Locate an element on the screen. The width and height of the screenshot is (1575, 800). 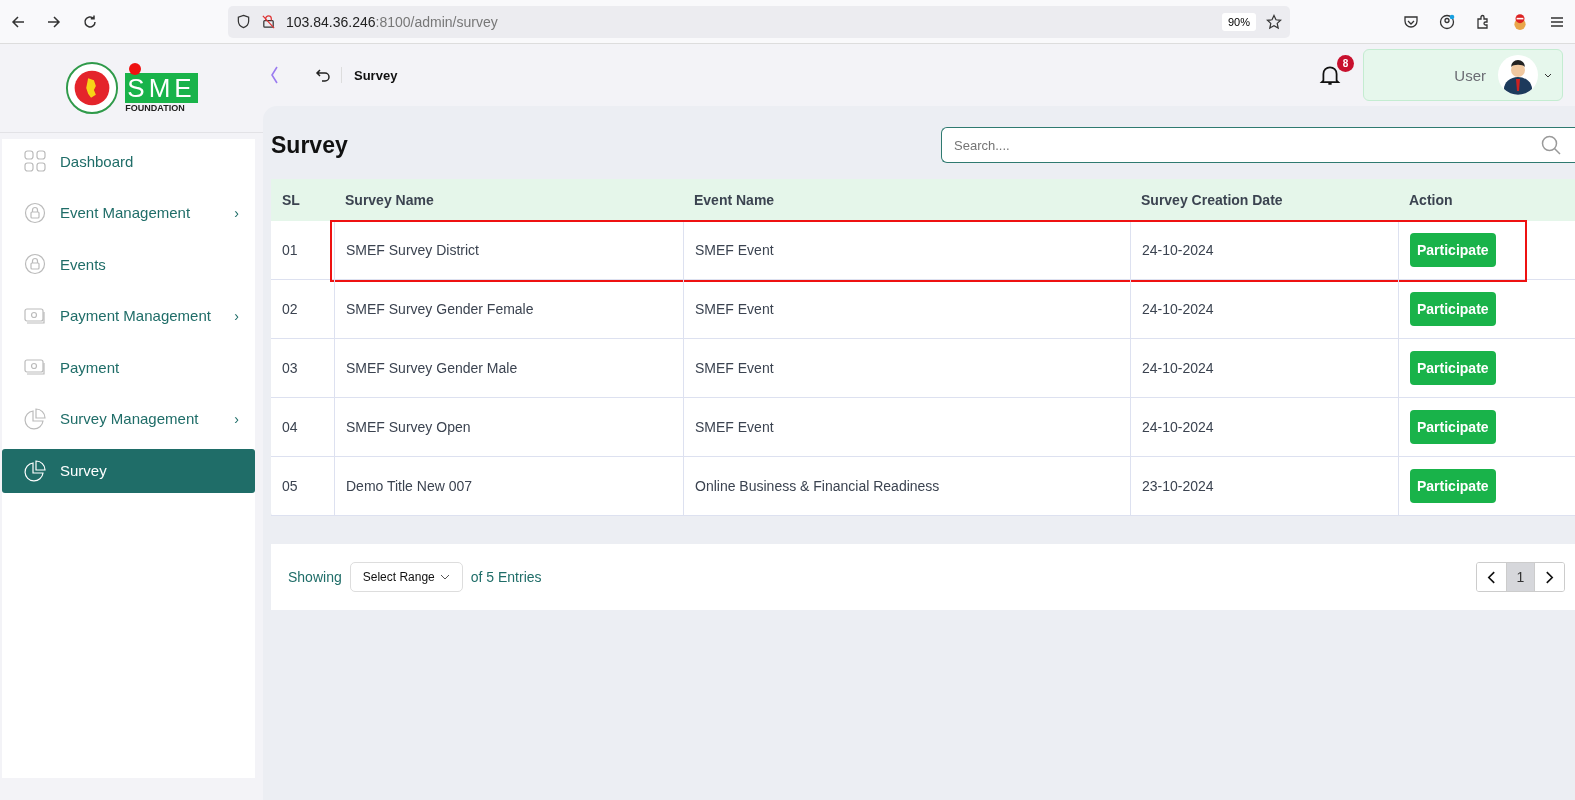
table-cell-text: 05 is located at coordinates (290, 486).